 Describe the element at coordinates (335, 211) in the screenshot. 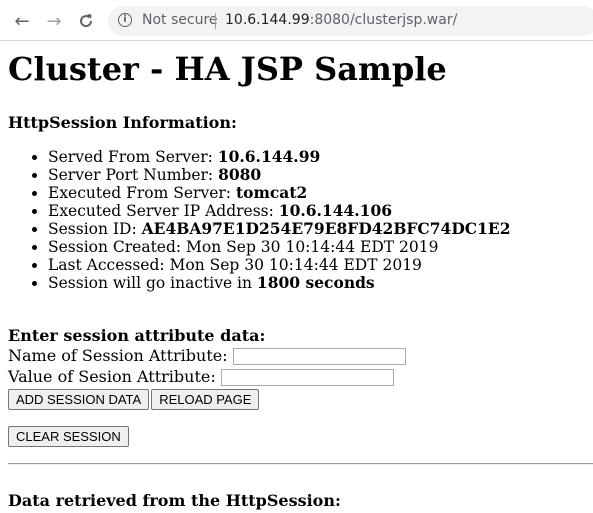

I see `executed-ip-value: 10.6.144.106` at that location.